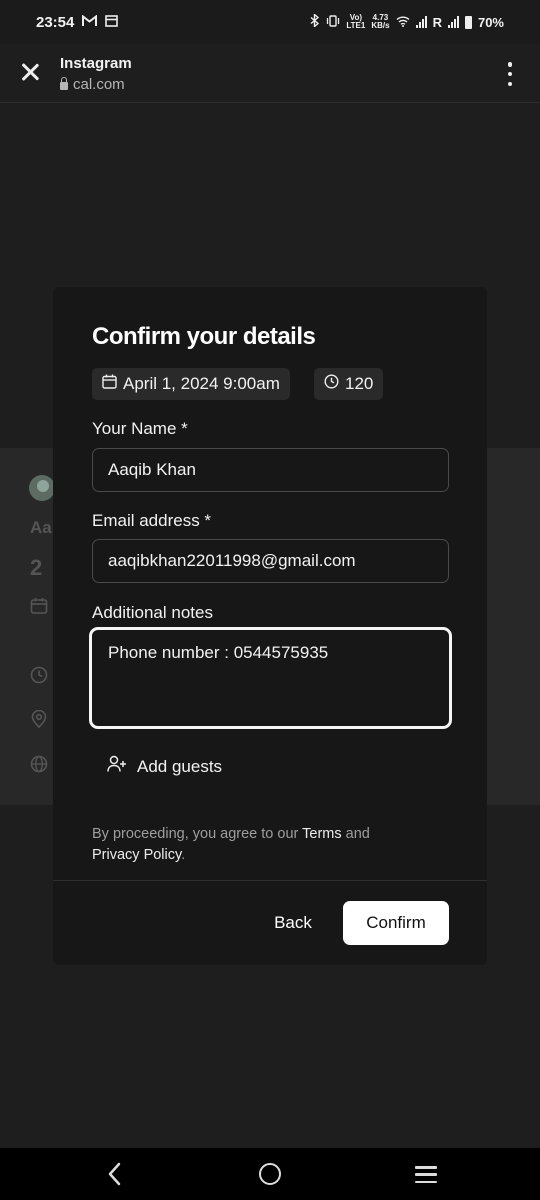  Describe the element at coordinates (380, 25) in the screenshot. I see `speed-unit: KB/s` at that location.